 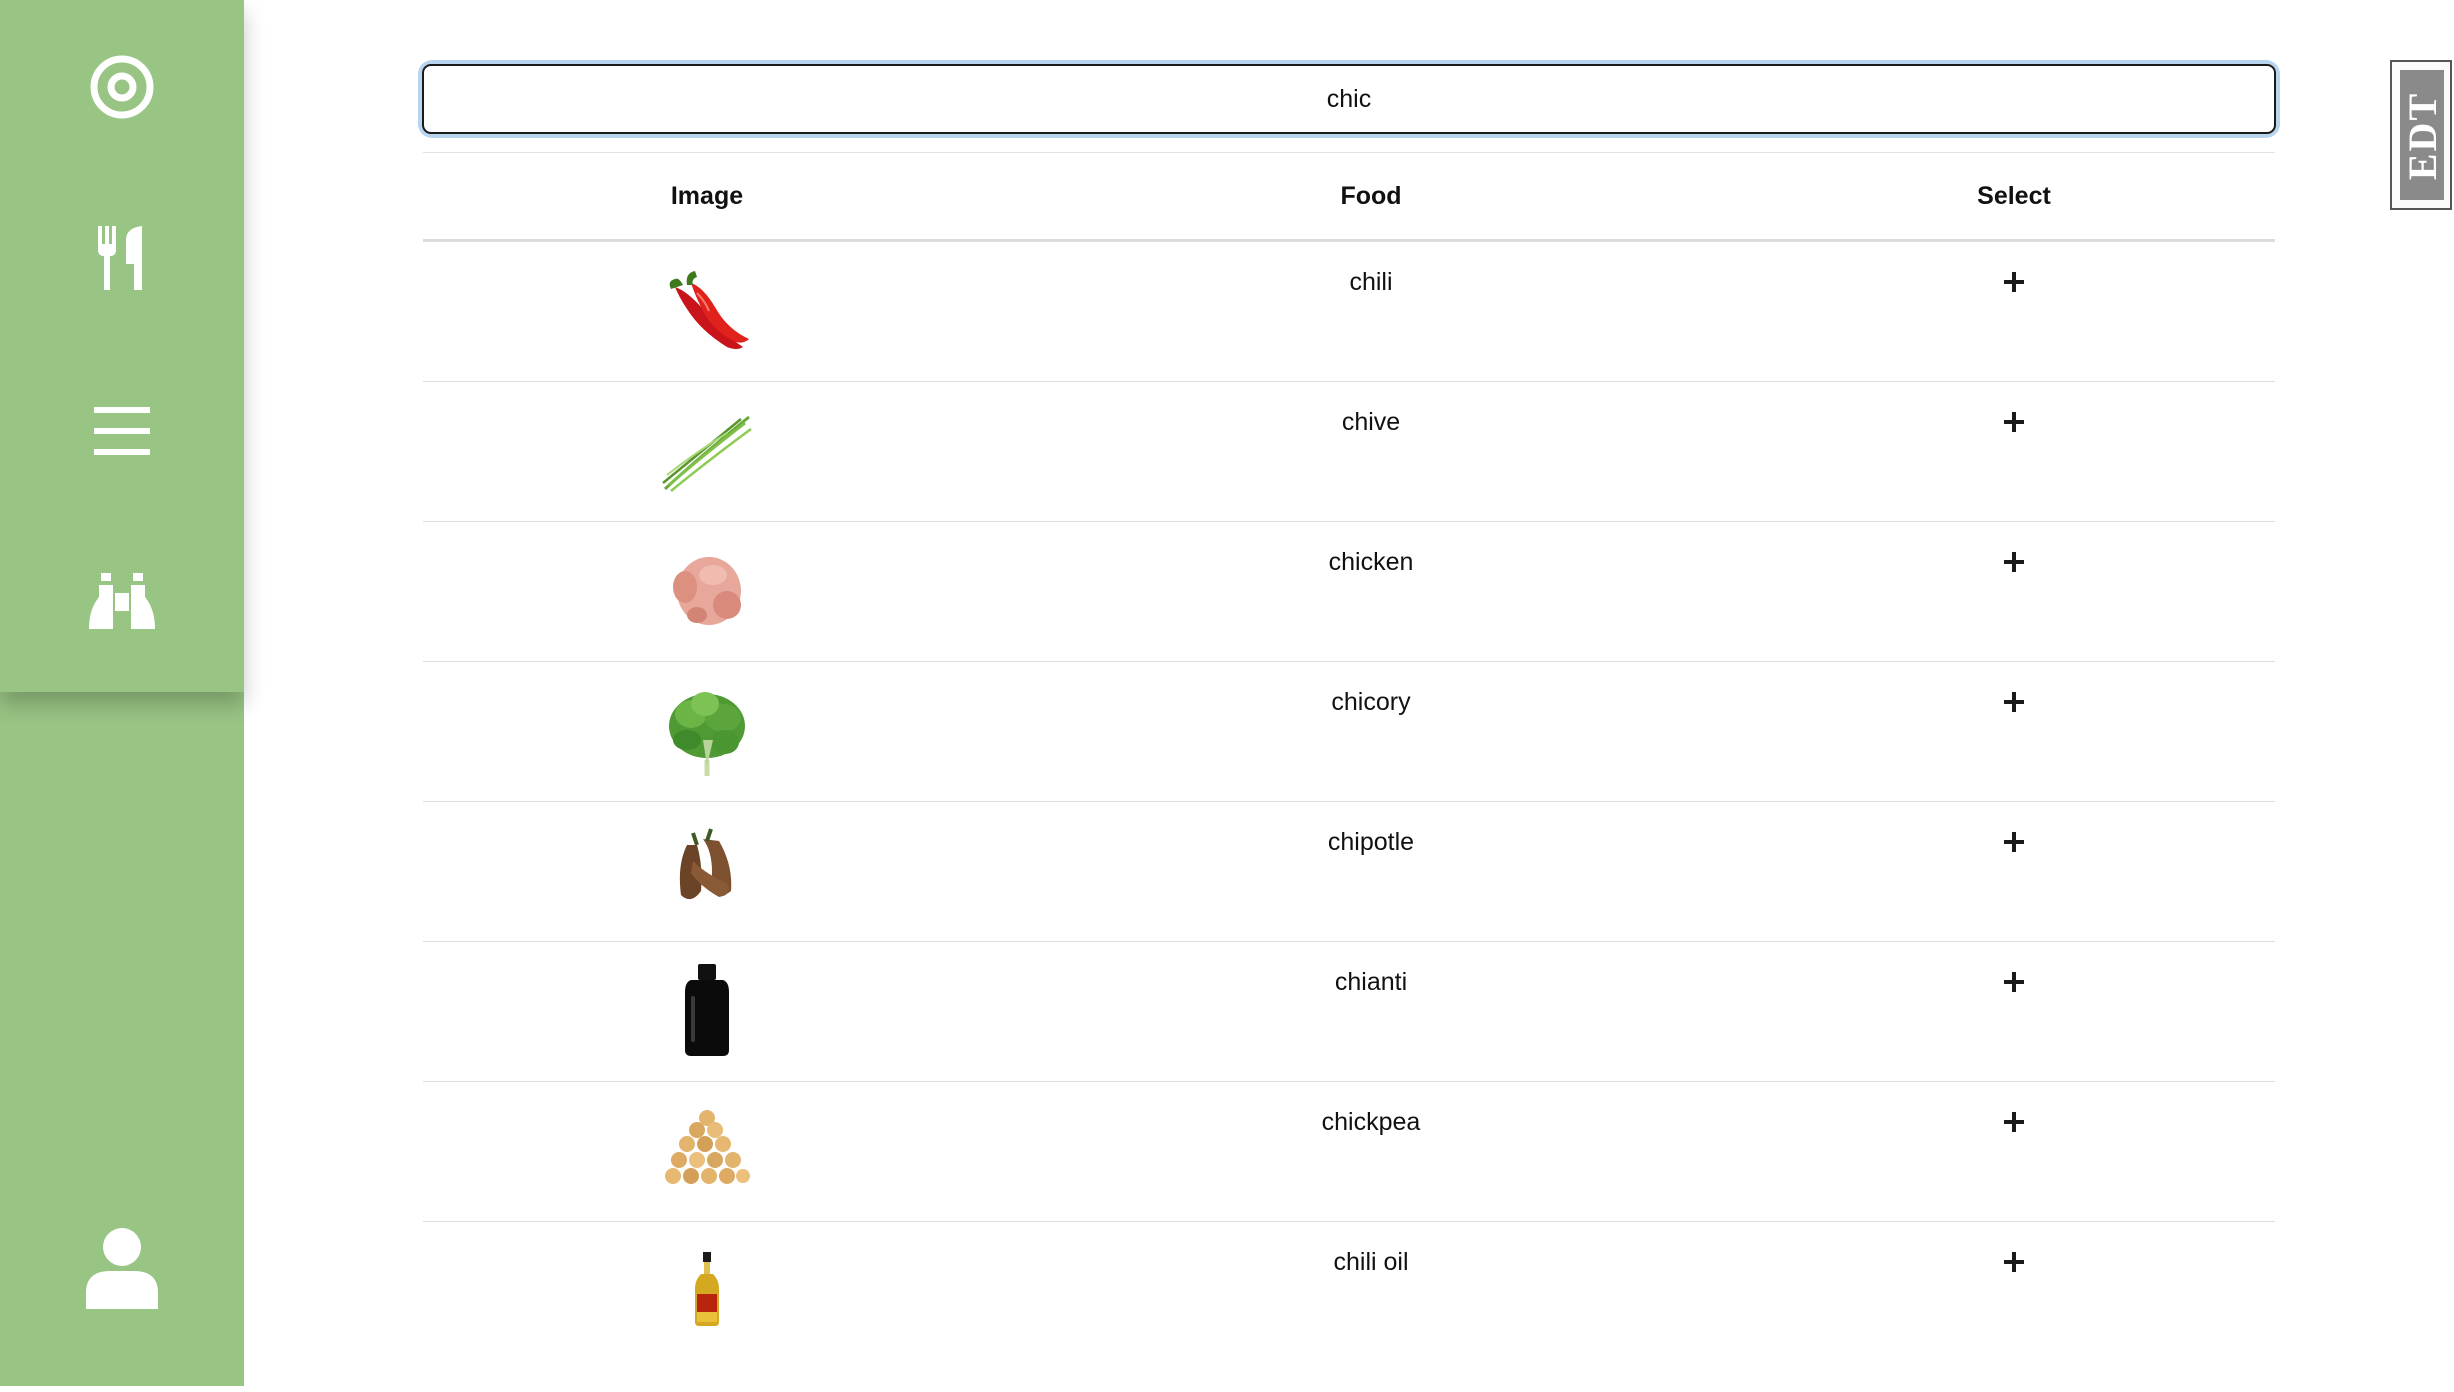 I want to click on utensils-icon, so click(x=120, y=258).